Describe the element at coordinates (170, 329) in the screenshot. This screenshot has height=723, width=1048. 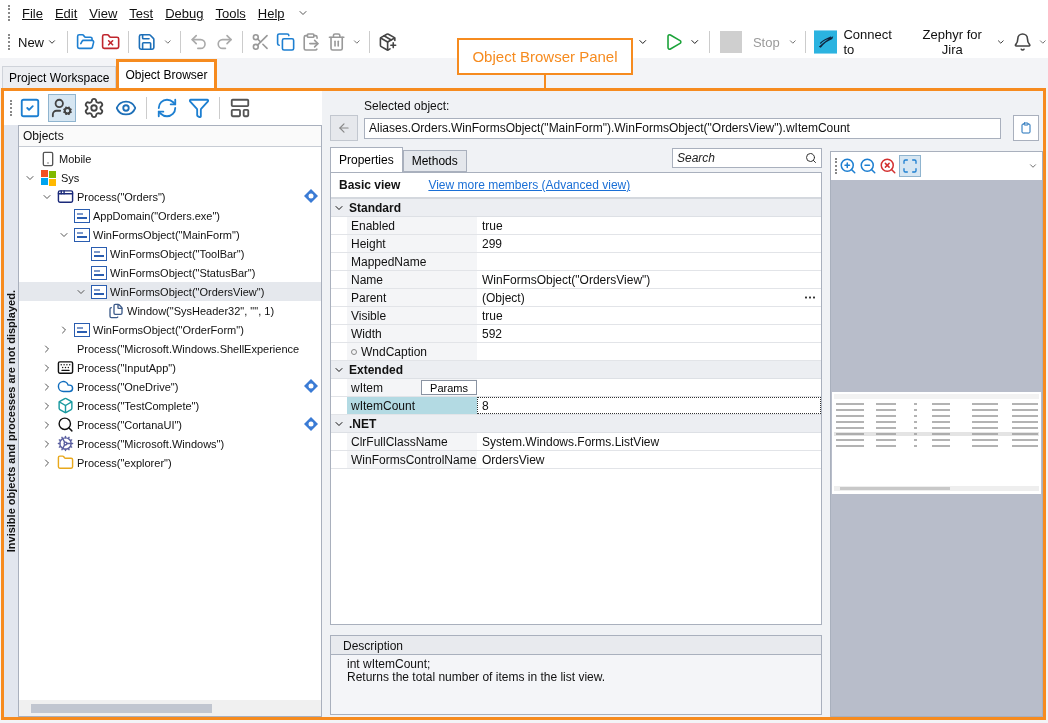
I see `tree-item: WinFormsObject("OrderForm")` at that location.